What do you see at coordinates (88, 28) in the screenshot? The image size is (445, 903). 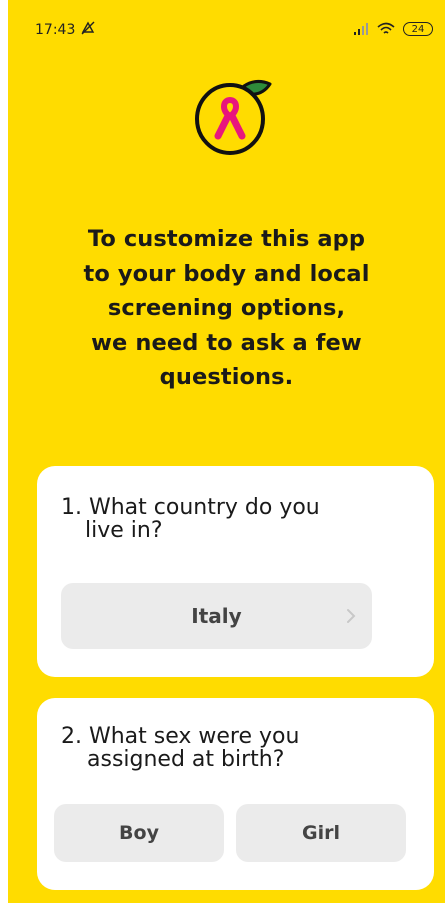 I see `dnd-off-icon` at bounding box center [88, 28].